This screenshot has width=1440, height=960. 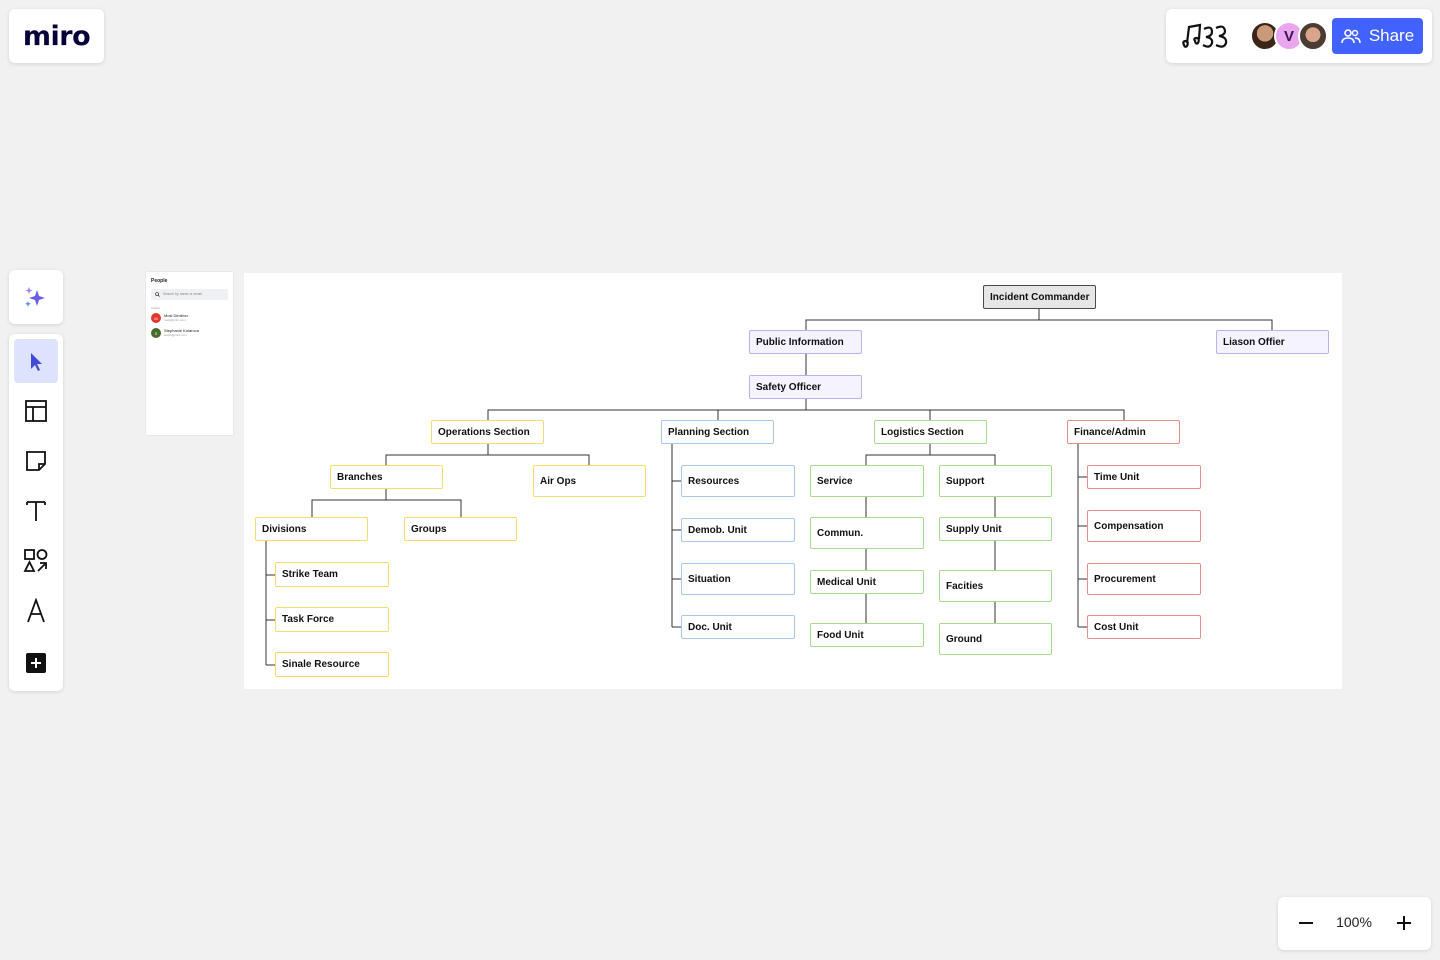 What do you see at coordinates (738, 579) in the screenshot?
I see `node-situation: Situation` at bounding box center [738, 579].